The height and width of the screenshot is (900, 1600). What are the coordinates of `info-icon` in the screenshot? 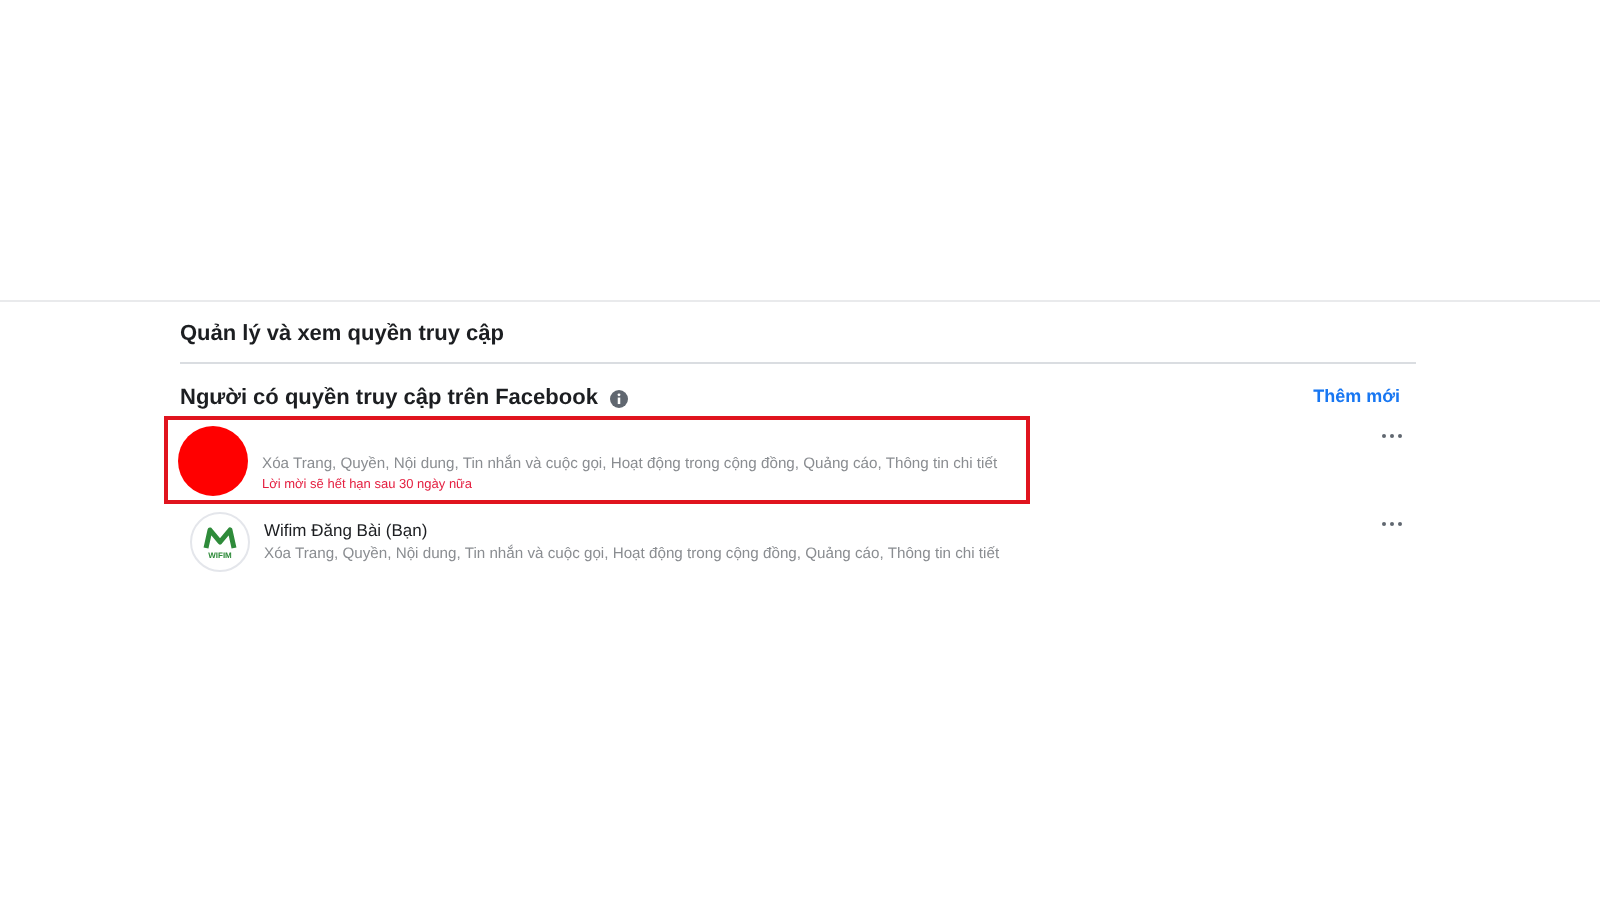 It's located at (618, 398).